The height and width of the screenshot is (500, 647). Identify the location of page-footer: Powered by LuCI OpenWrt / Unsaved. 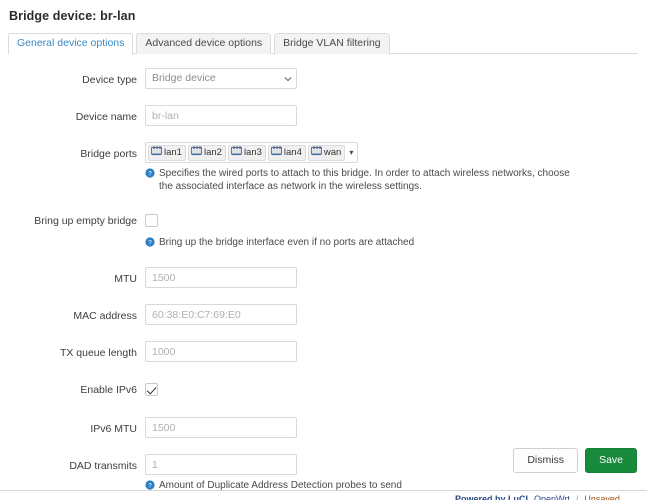
(323, 495).